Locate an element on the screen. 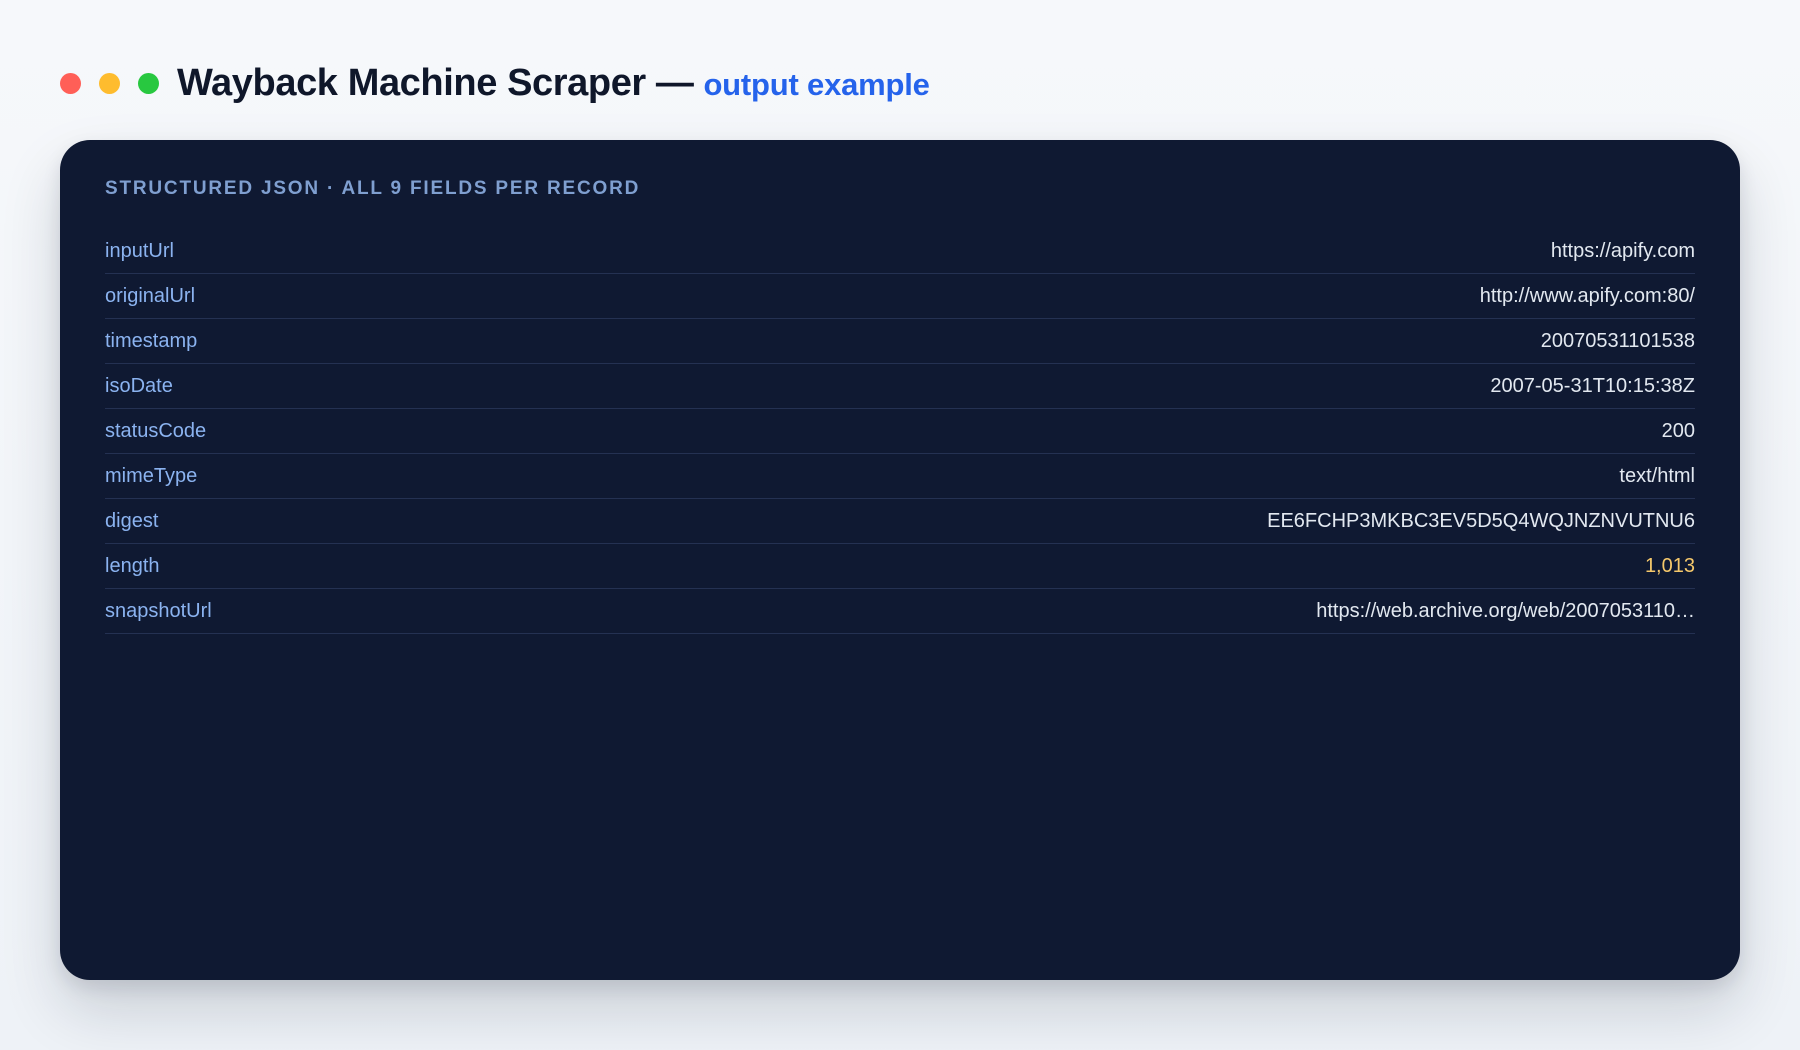 The width and height of the screenshot is (1800, 1050). field-value: 20070531101538 is located at coordinates (1617, 340).